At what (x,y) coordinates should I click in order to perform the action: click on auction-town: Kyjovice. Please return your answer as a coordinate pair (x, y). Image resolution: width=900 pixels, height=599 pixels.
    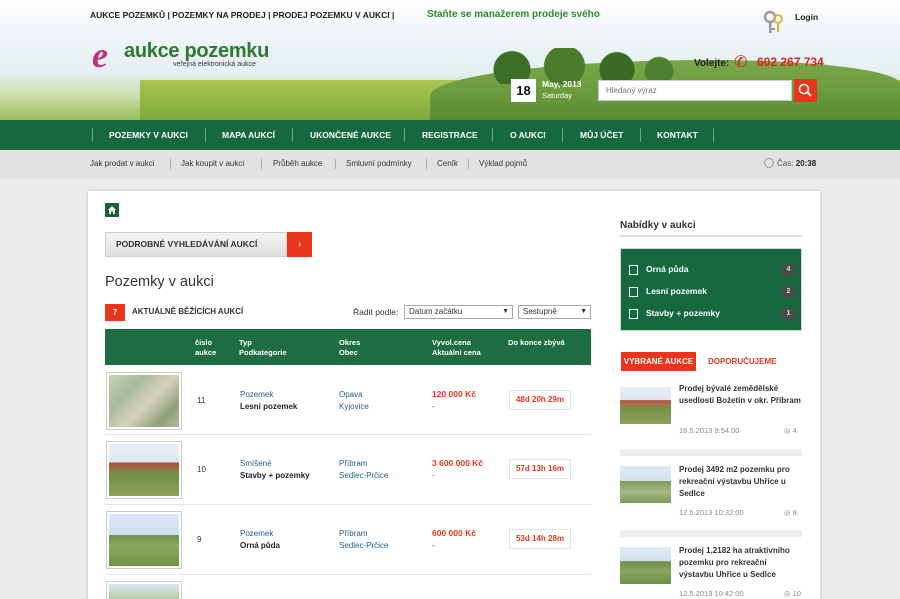
    Looking at the image, I should click on (354, 406).